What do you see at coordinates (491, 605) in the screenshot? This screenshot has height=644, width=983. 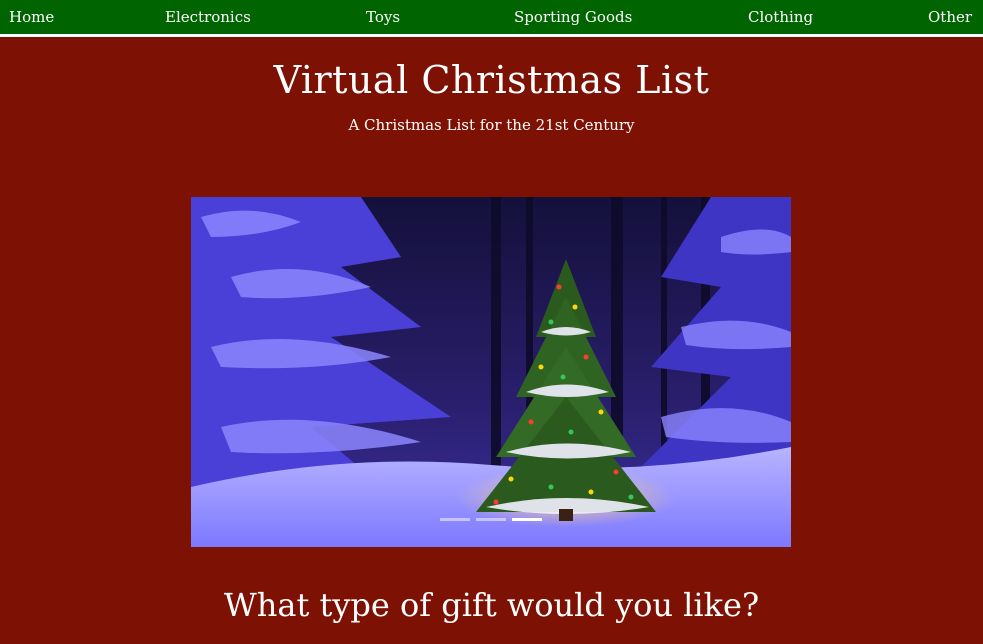 I see `gift-type-heading: What type of gift would you like?` at bounding box center [491, 605].